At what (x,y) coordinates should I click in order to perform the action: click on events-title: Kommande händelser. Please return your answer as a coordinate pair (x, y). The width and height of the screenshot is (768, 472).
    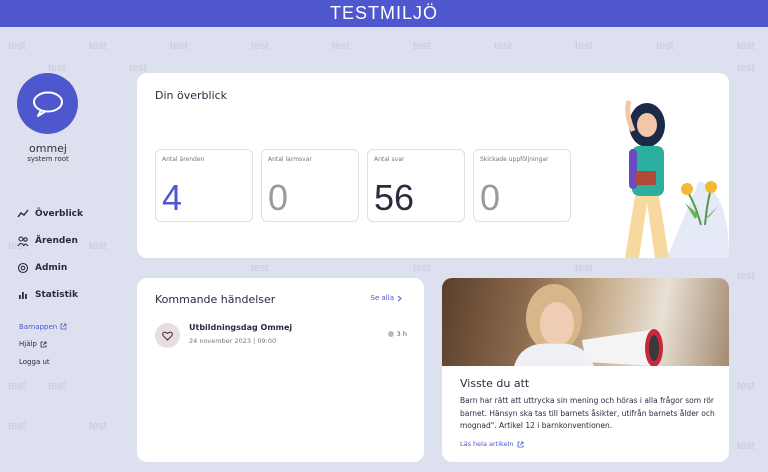
    Looking at the image, I should click on (215, 299).